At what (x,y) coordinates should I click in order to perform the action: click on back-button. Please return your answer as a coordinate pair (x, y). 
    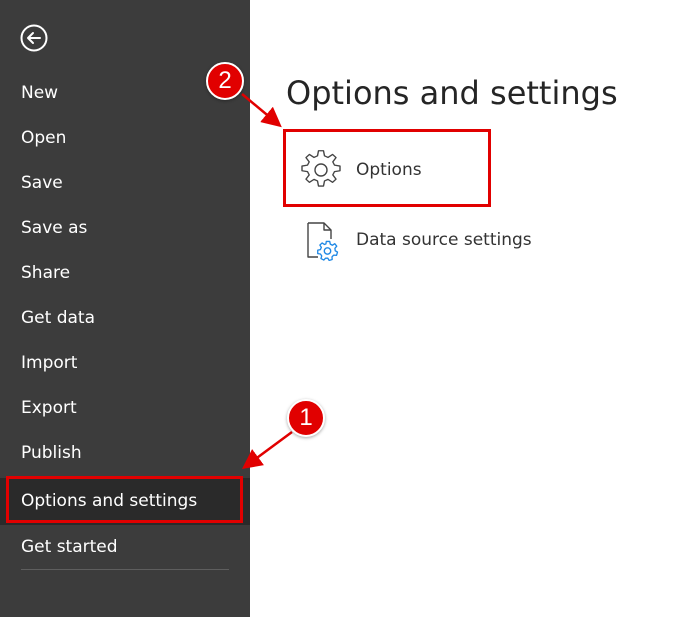
    Looking at the image, I should click on (34, 38).